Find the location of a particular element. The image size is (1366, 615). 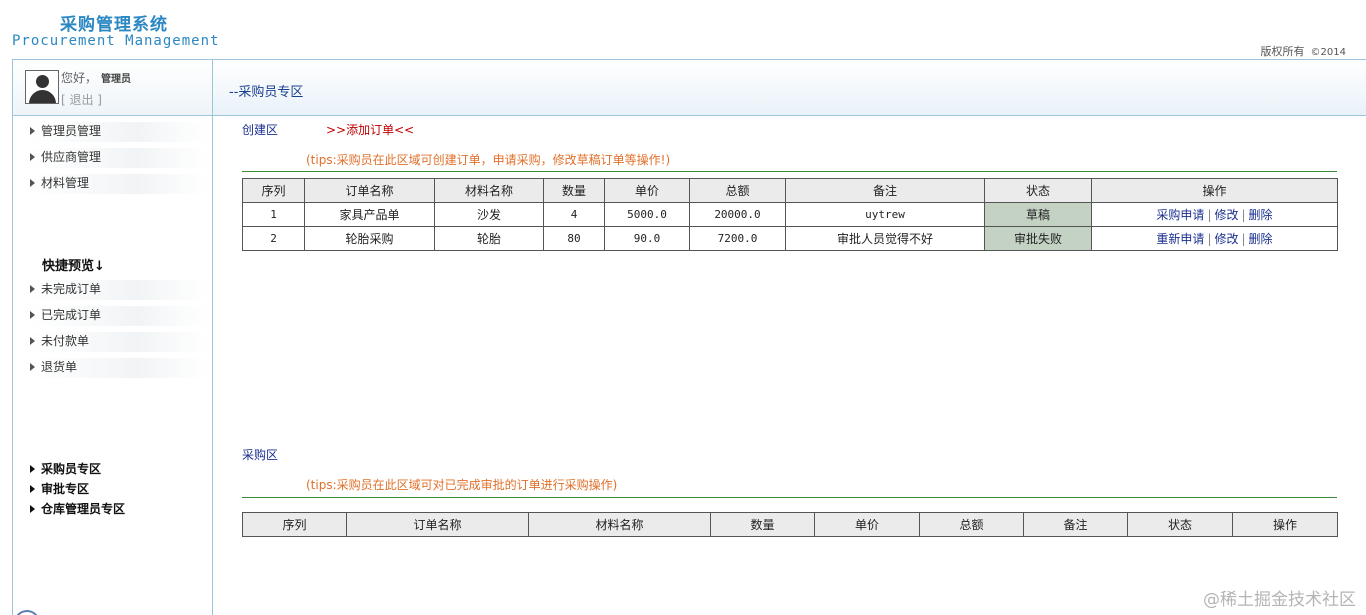

sidebar-item-label: 未付款单 is located at coordinates (65, 341).